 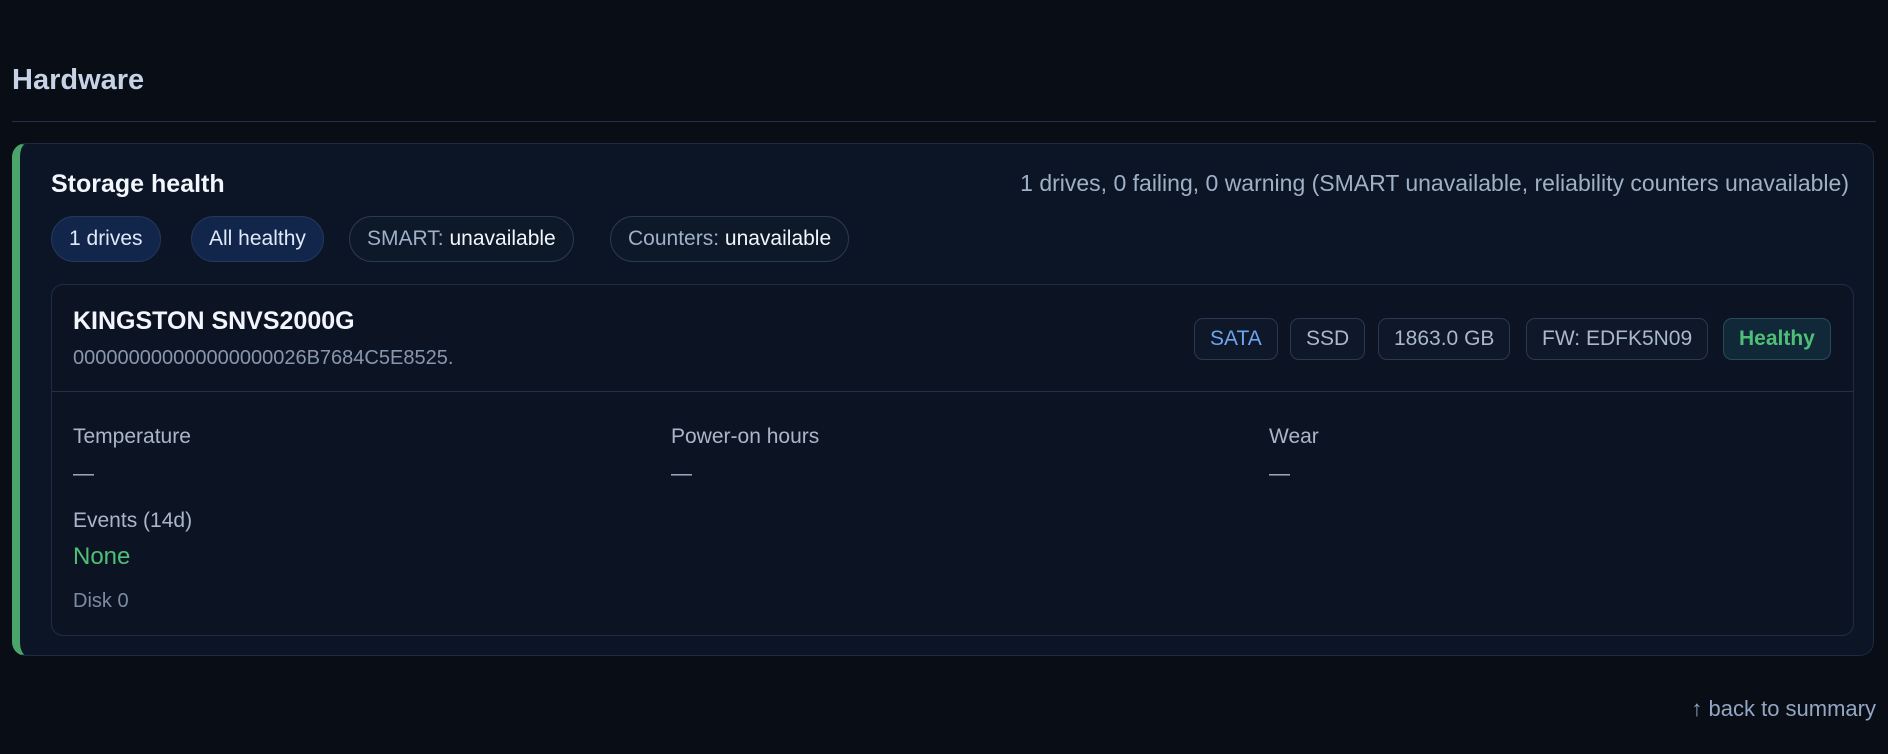 I want to click on temperature-label: Temperature, so click(x=132, y=436).